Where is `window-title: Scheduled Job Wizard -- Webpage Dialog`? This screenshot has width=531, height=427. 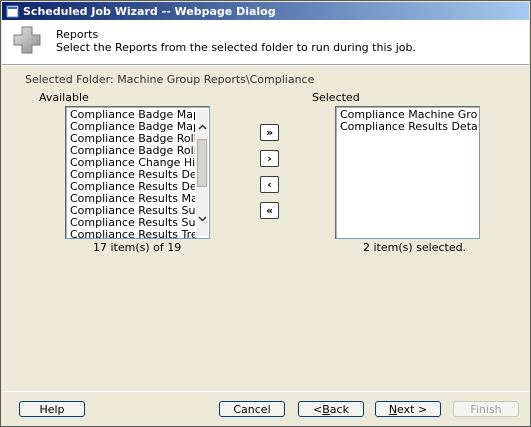 window-title: Scheduled Job Wizard -- Webpage Dialog is located at coordinates (149, 11).